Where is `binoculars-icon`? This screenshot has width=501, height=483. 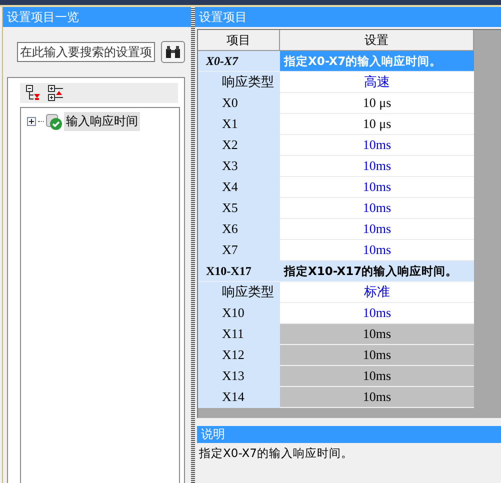
binoculars-icon is located at coordinates (173, 52).